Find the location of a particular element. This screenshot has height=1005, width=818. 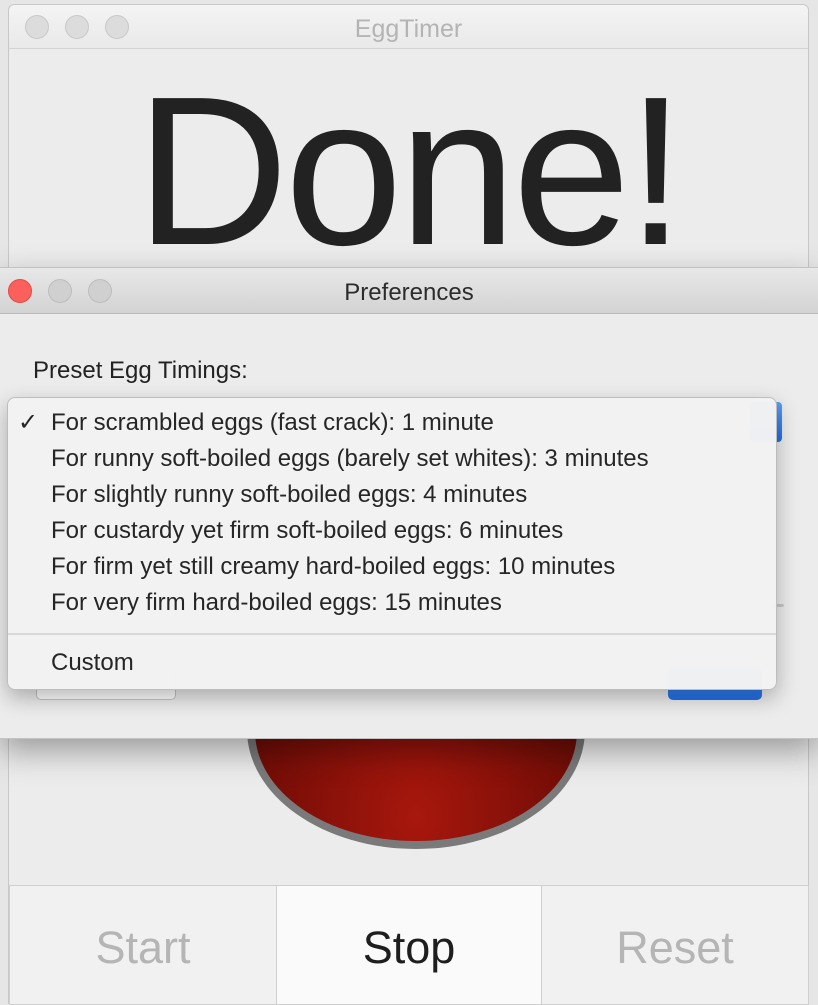

window-title: EggTimer is located at coordinates (408, 29).